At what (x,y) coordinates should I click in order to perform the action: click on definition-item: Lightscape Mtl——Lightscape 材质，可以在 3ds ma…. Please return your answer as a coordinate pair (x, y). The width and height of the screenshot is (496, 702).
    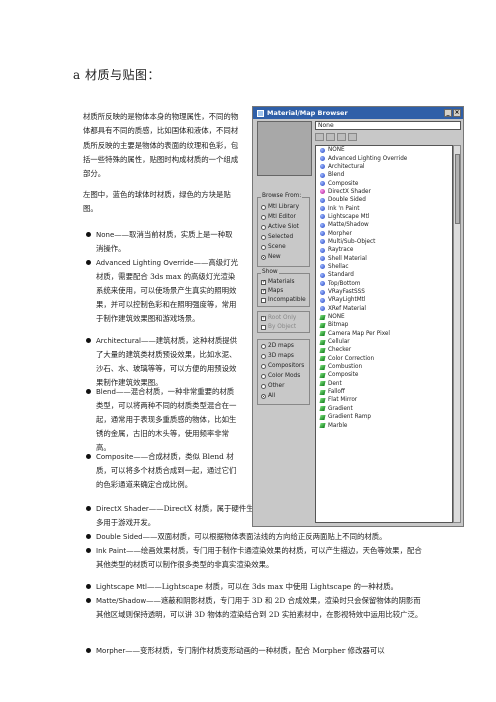
    Looking at the image, I should click on (256, 587).